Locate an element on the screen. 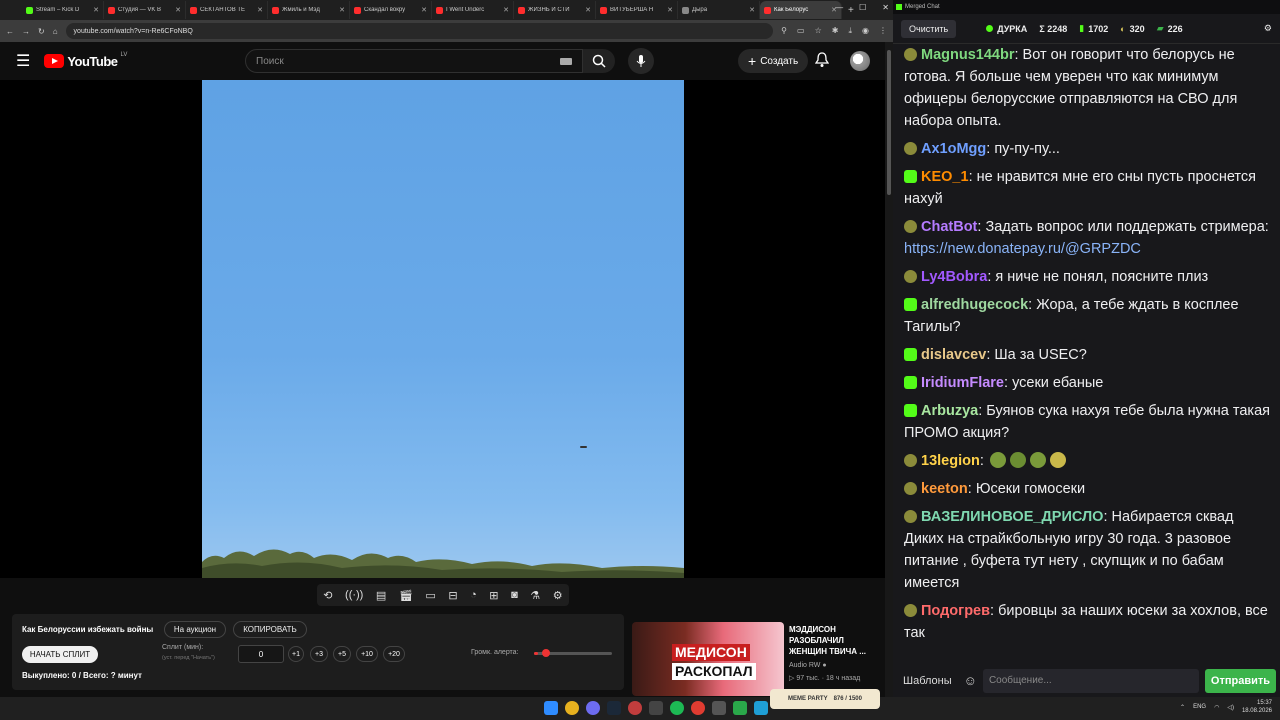 The width and height of the screenshot is (1280, 720). close-window-button: ✕ is located at coordinates (885, 7).